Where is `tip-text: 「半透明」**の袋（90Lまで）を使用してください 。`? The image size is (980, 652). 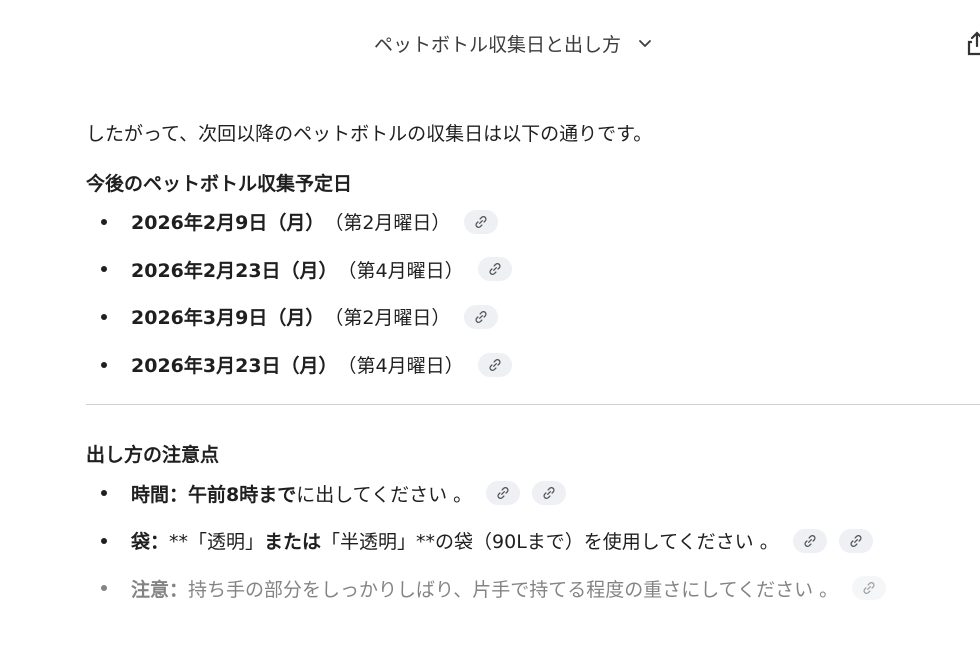
tip-text: 「半透明」**の袋（90Lまで）を使用してください 。 is located at coordinates (550, 542).